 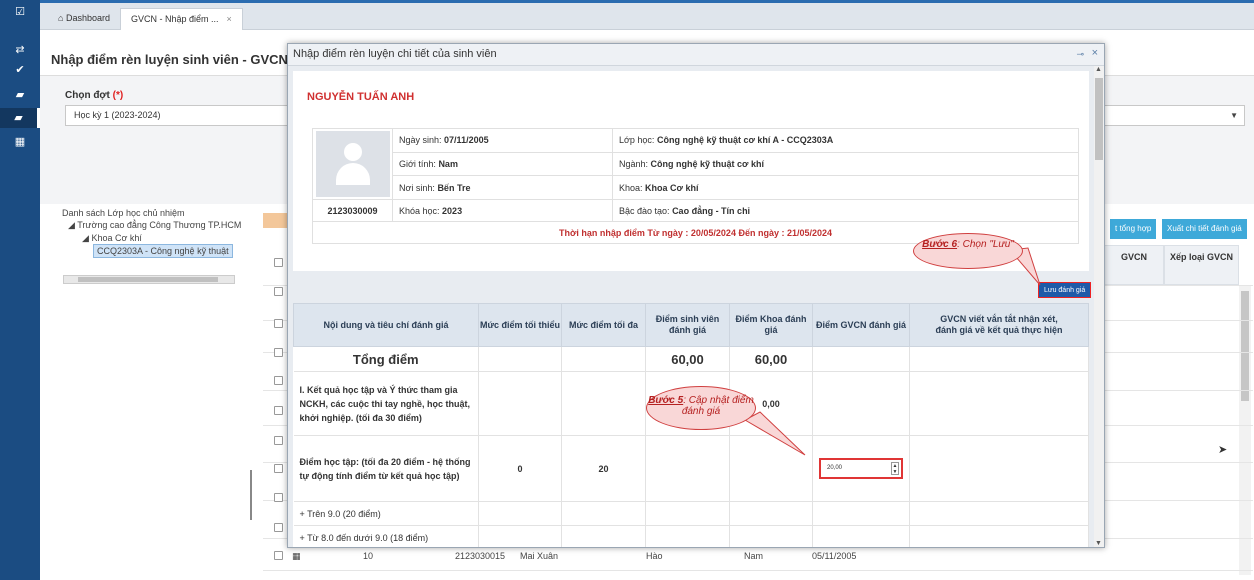 I want to click on callout-step5: Bước 5: Cập nhật điểm đánh giá, so click(x=701, y=408).